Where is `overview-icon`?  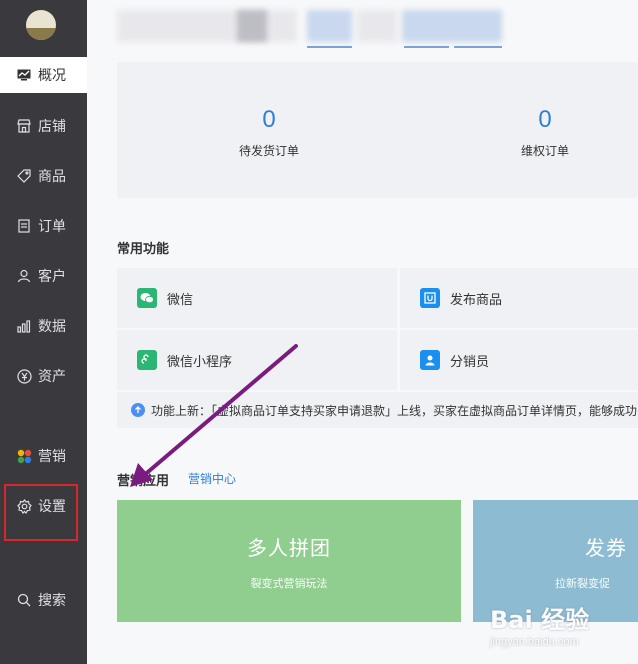
overview-icon is located at coordinates (24, 75).